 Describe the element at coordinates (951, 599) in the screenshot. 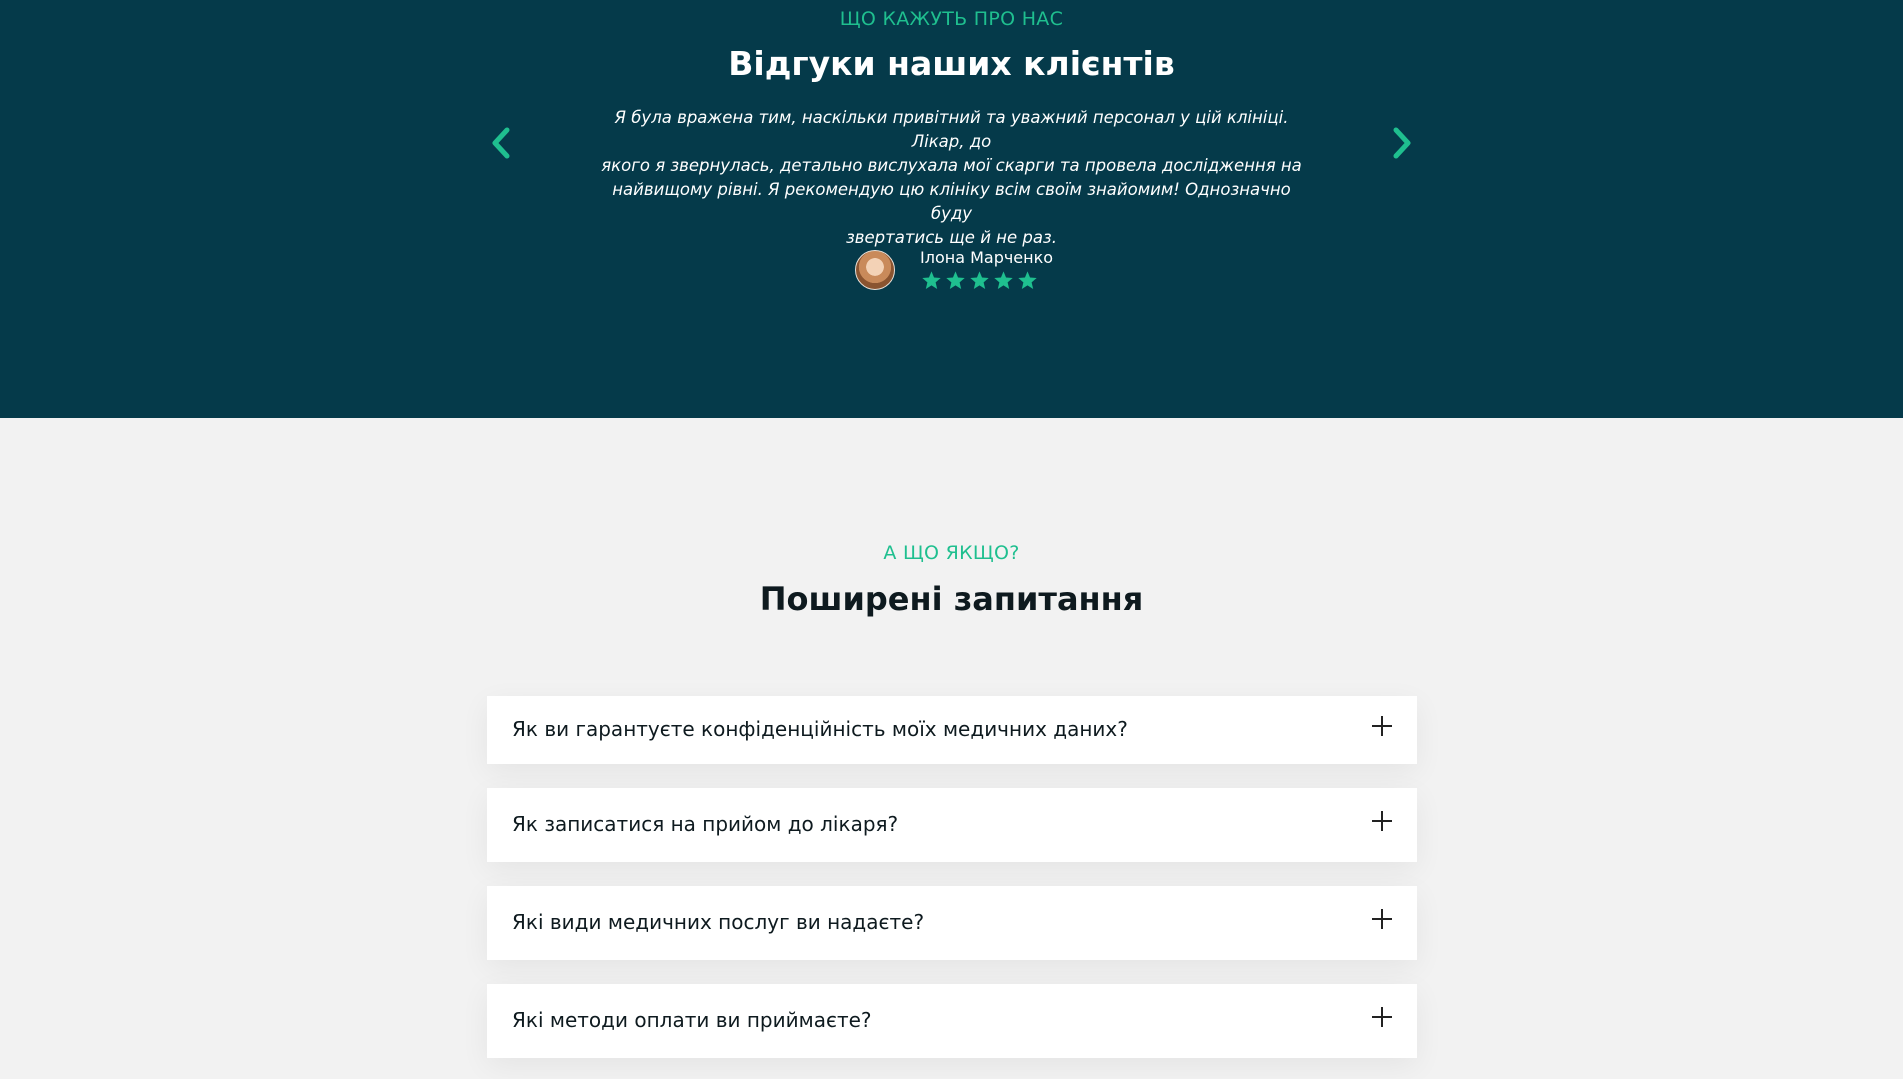

I see `faq-title: Поширені запитання` at that location.